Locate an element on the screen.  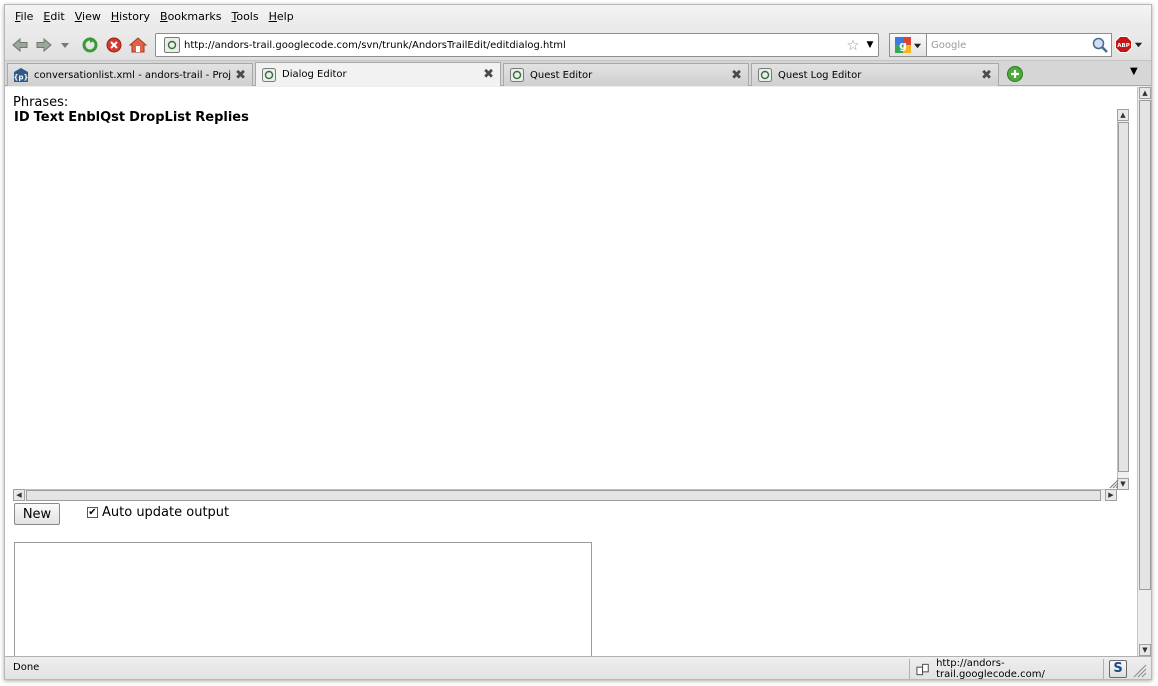
search-button is located at coordinates (1100, 45).